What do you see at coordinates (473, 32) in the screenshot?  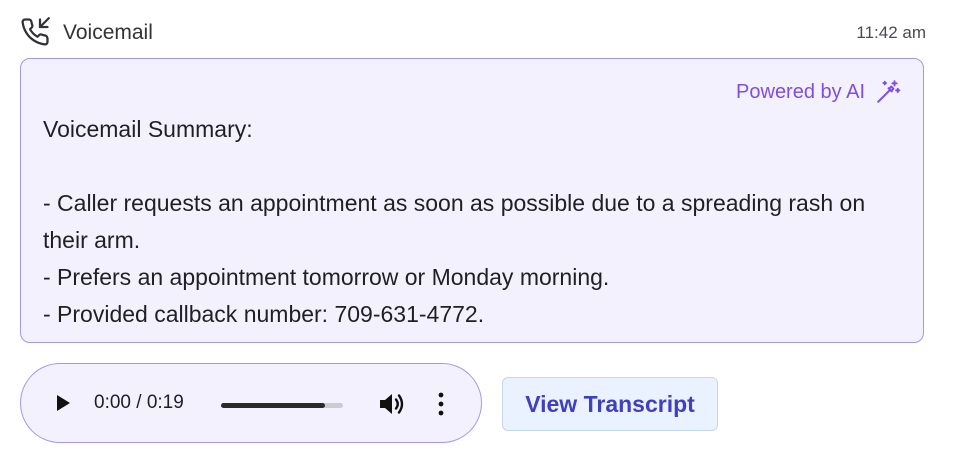 I see `voicemail-header: Voicemail 11:42 am` at bounding box center [473, 32].